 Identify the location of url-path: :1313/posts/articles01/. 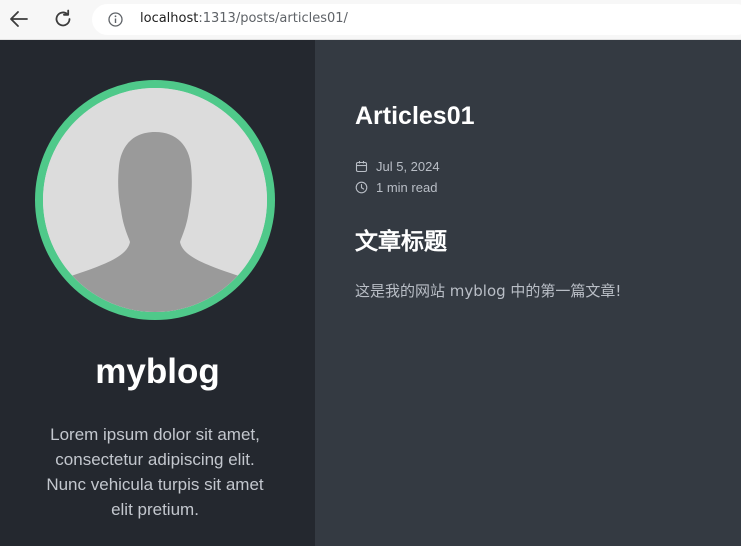
(273, 18).